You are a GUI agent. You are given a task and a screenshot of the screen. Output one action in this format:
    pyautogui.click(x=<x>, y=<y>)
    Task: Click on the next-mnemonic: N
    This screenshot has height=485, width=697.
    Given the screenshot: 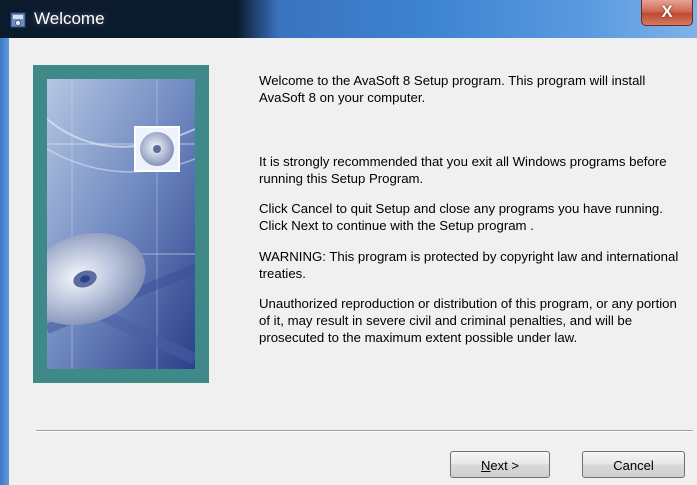 What is the action you would take?
    pyautogui.click(x=486, y=465)
    